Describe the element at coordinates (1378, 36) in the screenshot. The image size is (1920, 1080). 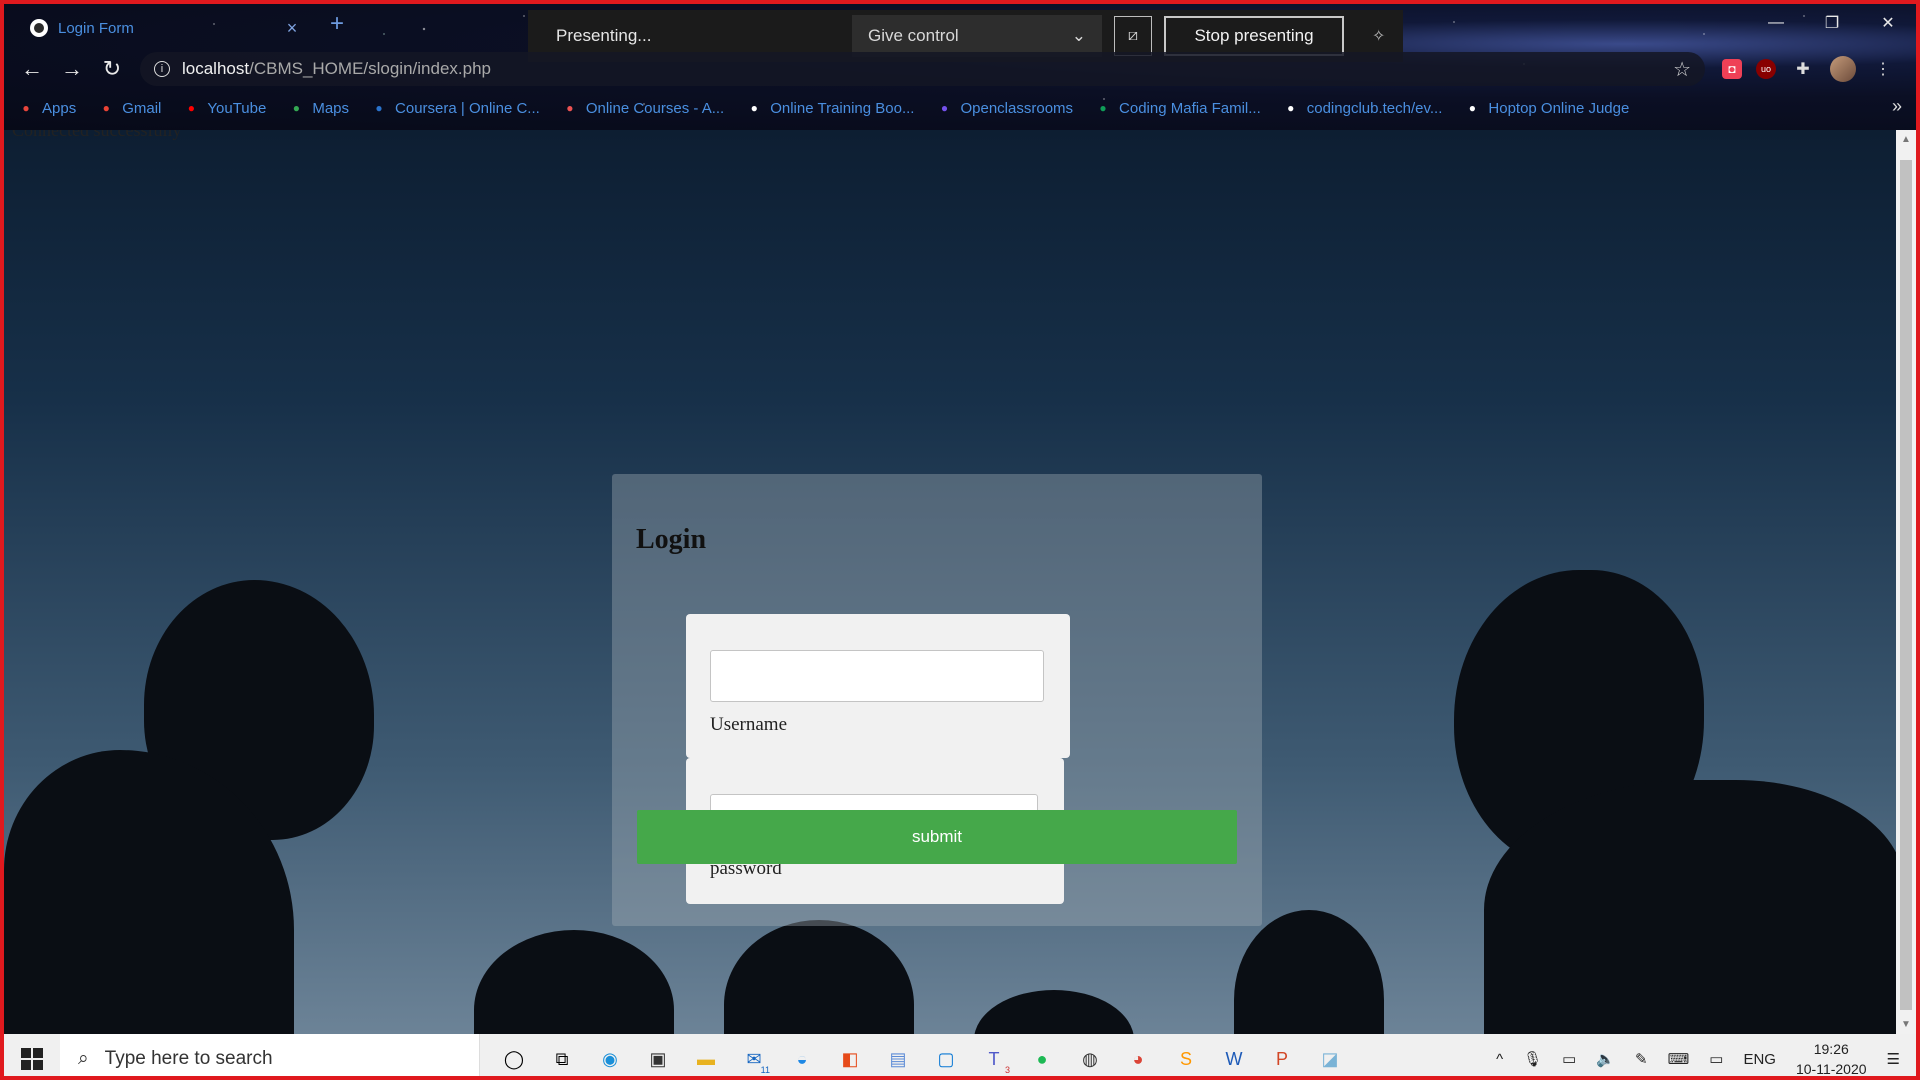
I see `pin-icon: ✧` at that location.